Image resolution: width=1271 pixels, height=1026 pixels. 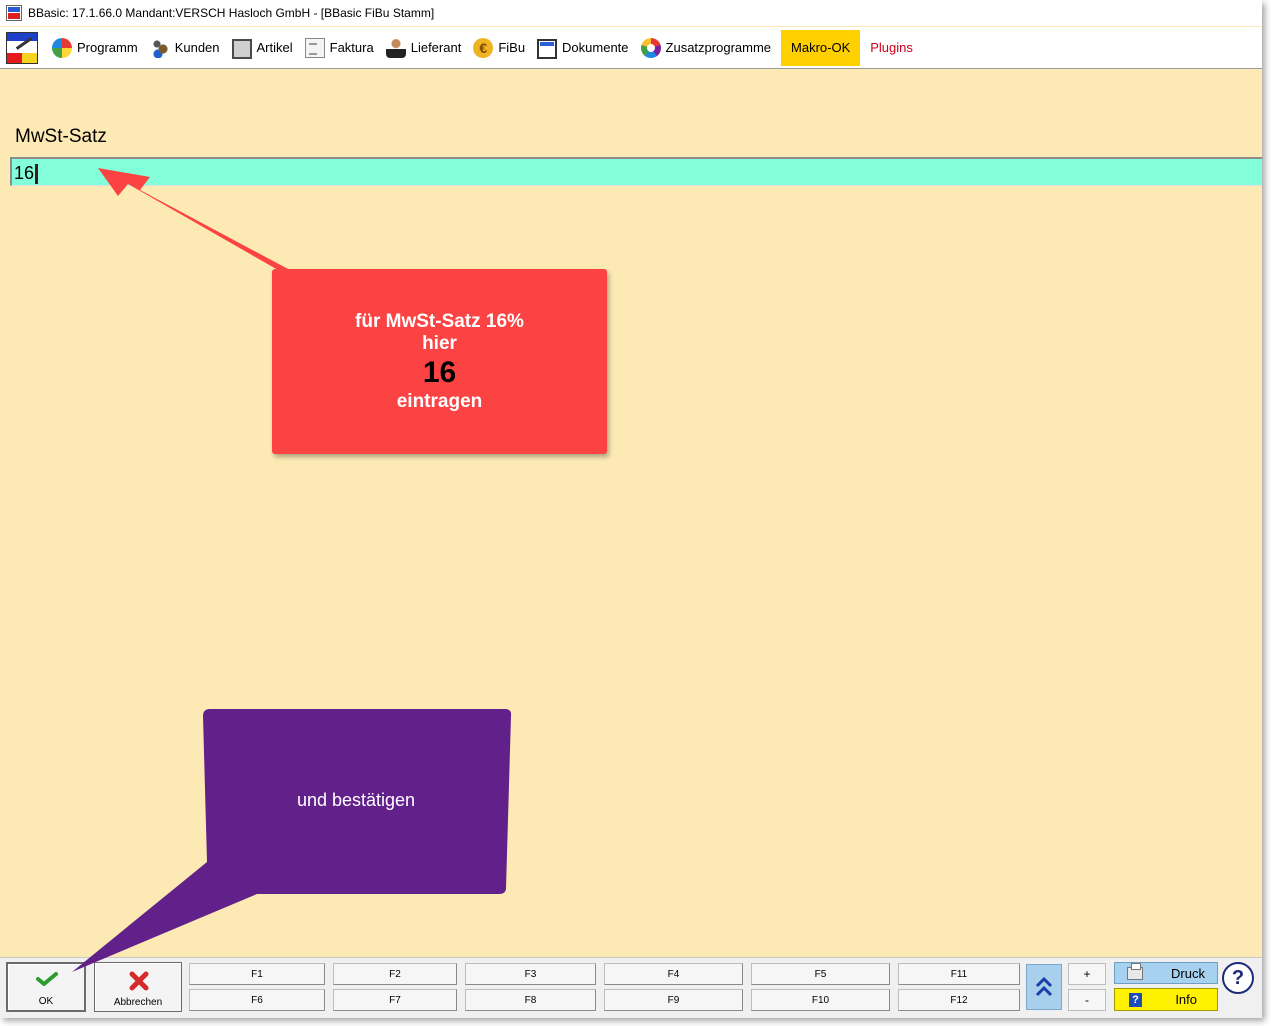 What do you see at coordinates (24, 173) in the screenshot?
I see `mwst-satz-value: 16` at bounding box center [24, 173].